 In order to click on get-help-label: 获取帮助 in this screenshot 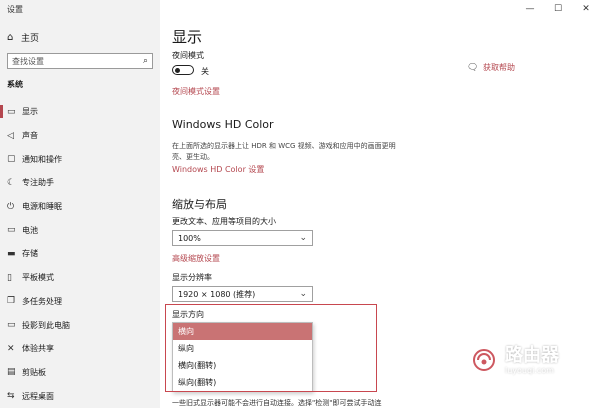, I will do `click(499, 67)`.